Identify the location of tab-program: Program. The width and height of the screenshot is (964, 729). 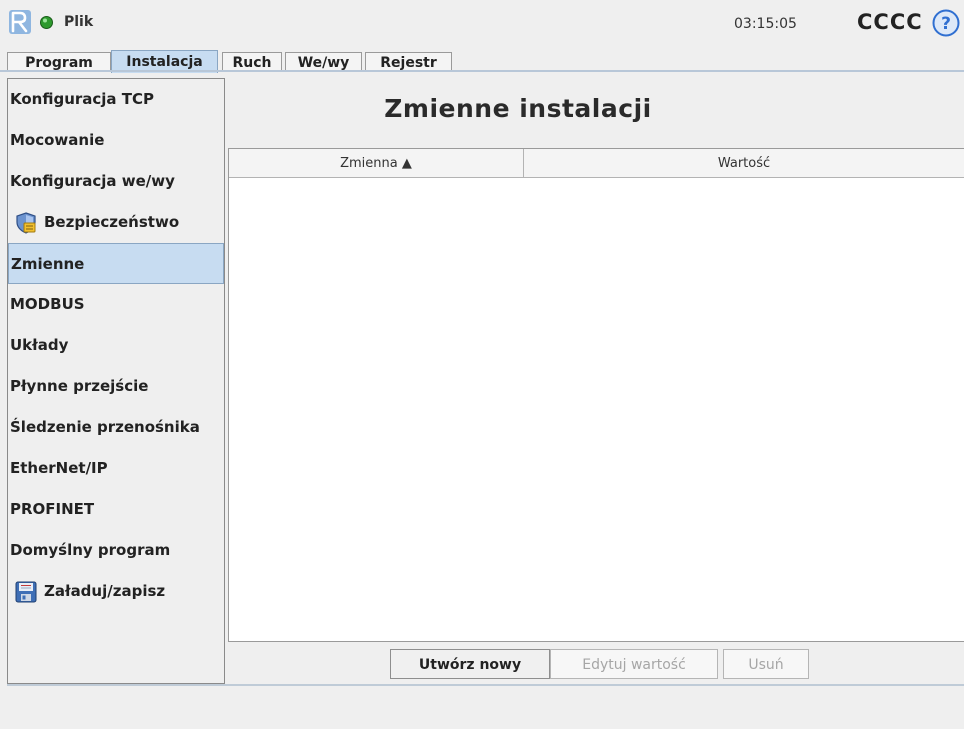
(59, 62).